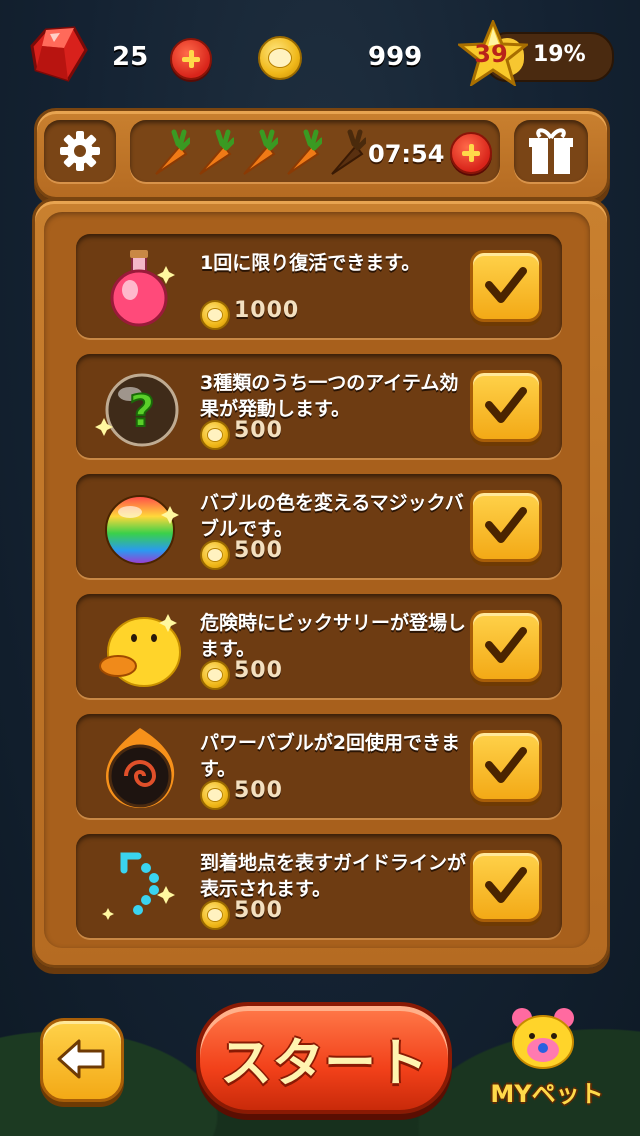  What do you see at coordinates (324, 1058) in the screenshot?
I see `start-button: スタート` at bounding box center [324, 1058].